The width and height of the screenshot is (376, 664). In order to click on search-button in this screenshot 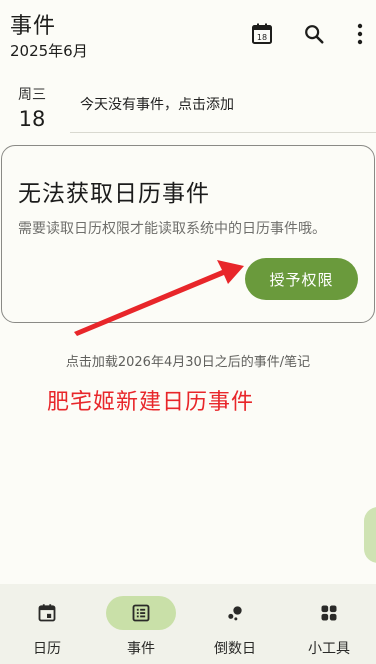, I will do `click(314, 34)`.